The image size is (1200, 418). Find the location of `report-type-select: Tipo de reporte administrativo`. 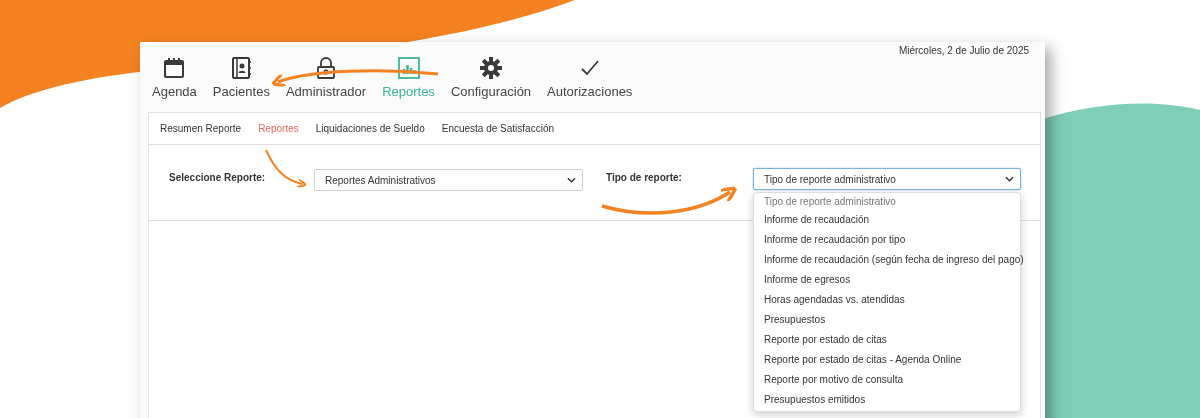

report-type-select: Tipo de reporte administrativo is located at coordinates (887, 179).